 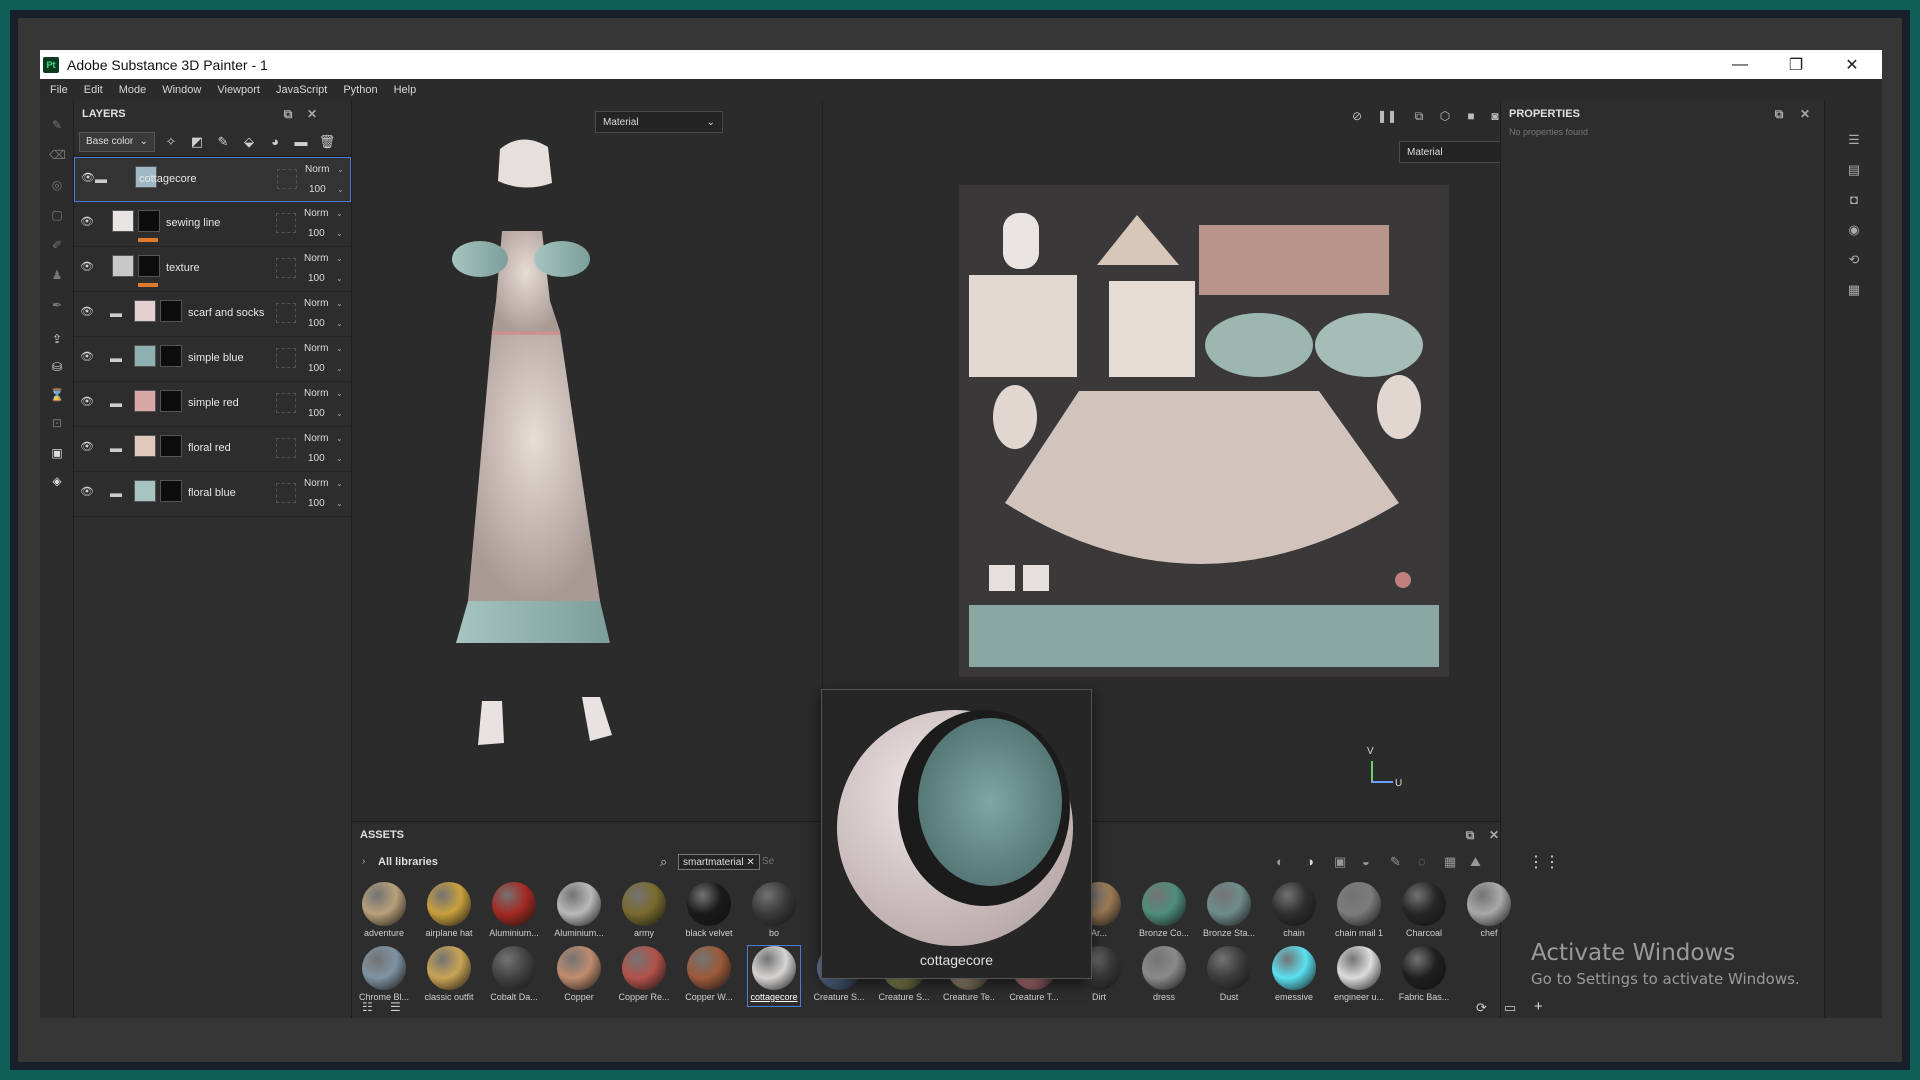 What do you see at coordinates (181, 90) in the screenshot?
I see `menu-window: Window` at bounding box center [181, 90].